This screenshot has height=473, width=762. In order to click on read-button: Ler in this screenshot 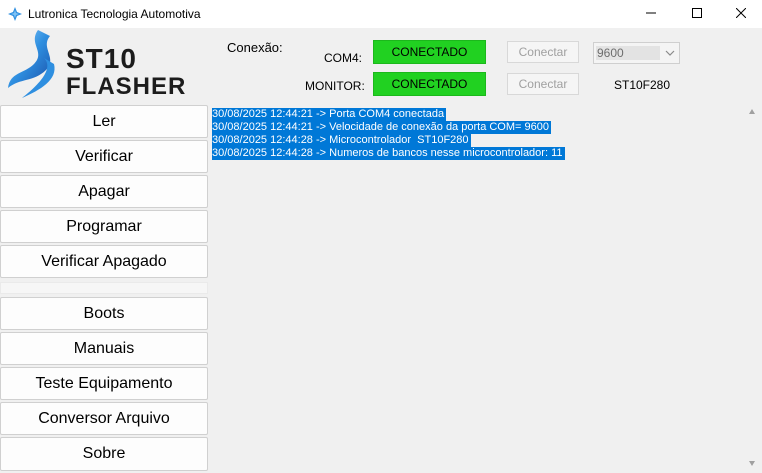, I will do `click(104, 121)`.